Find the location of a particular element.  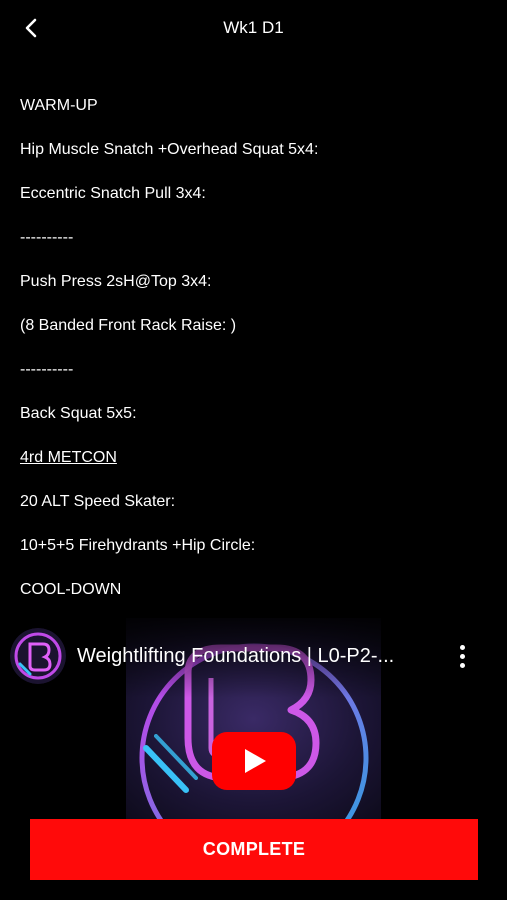

play-button is located at coordinates (254, 761).